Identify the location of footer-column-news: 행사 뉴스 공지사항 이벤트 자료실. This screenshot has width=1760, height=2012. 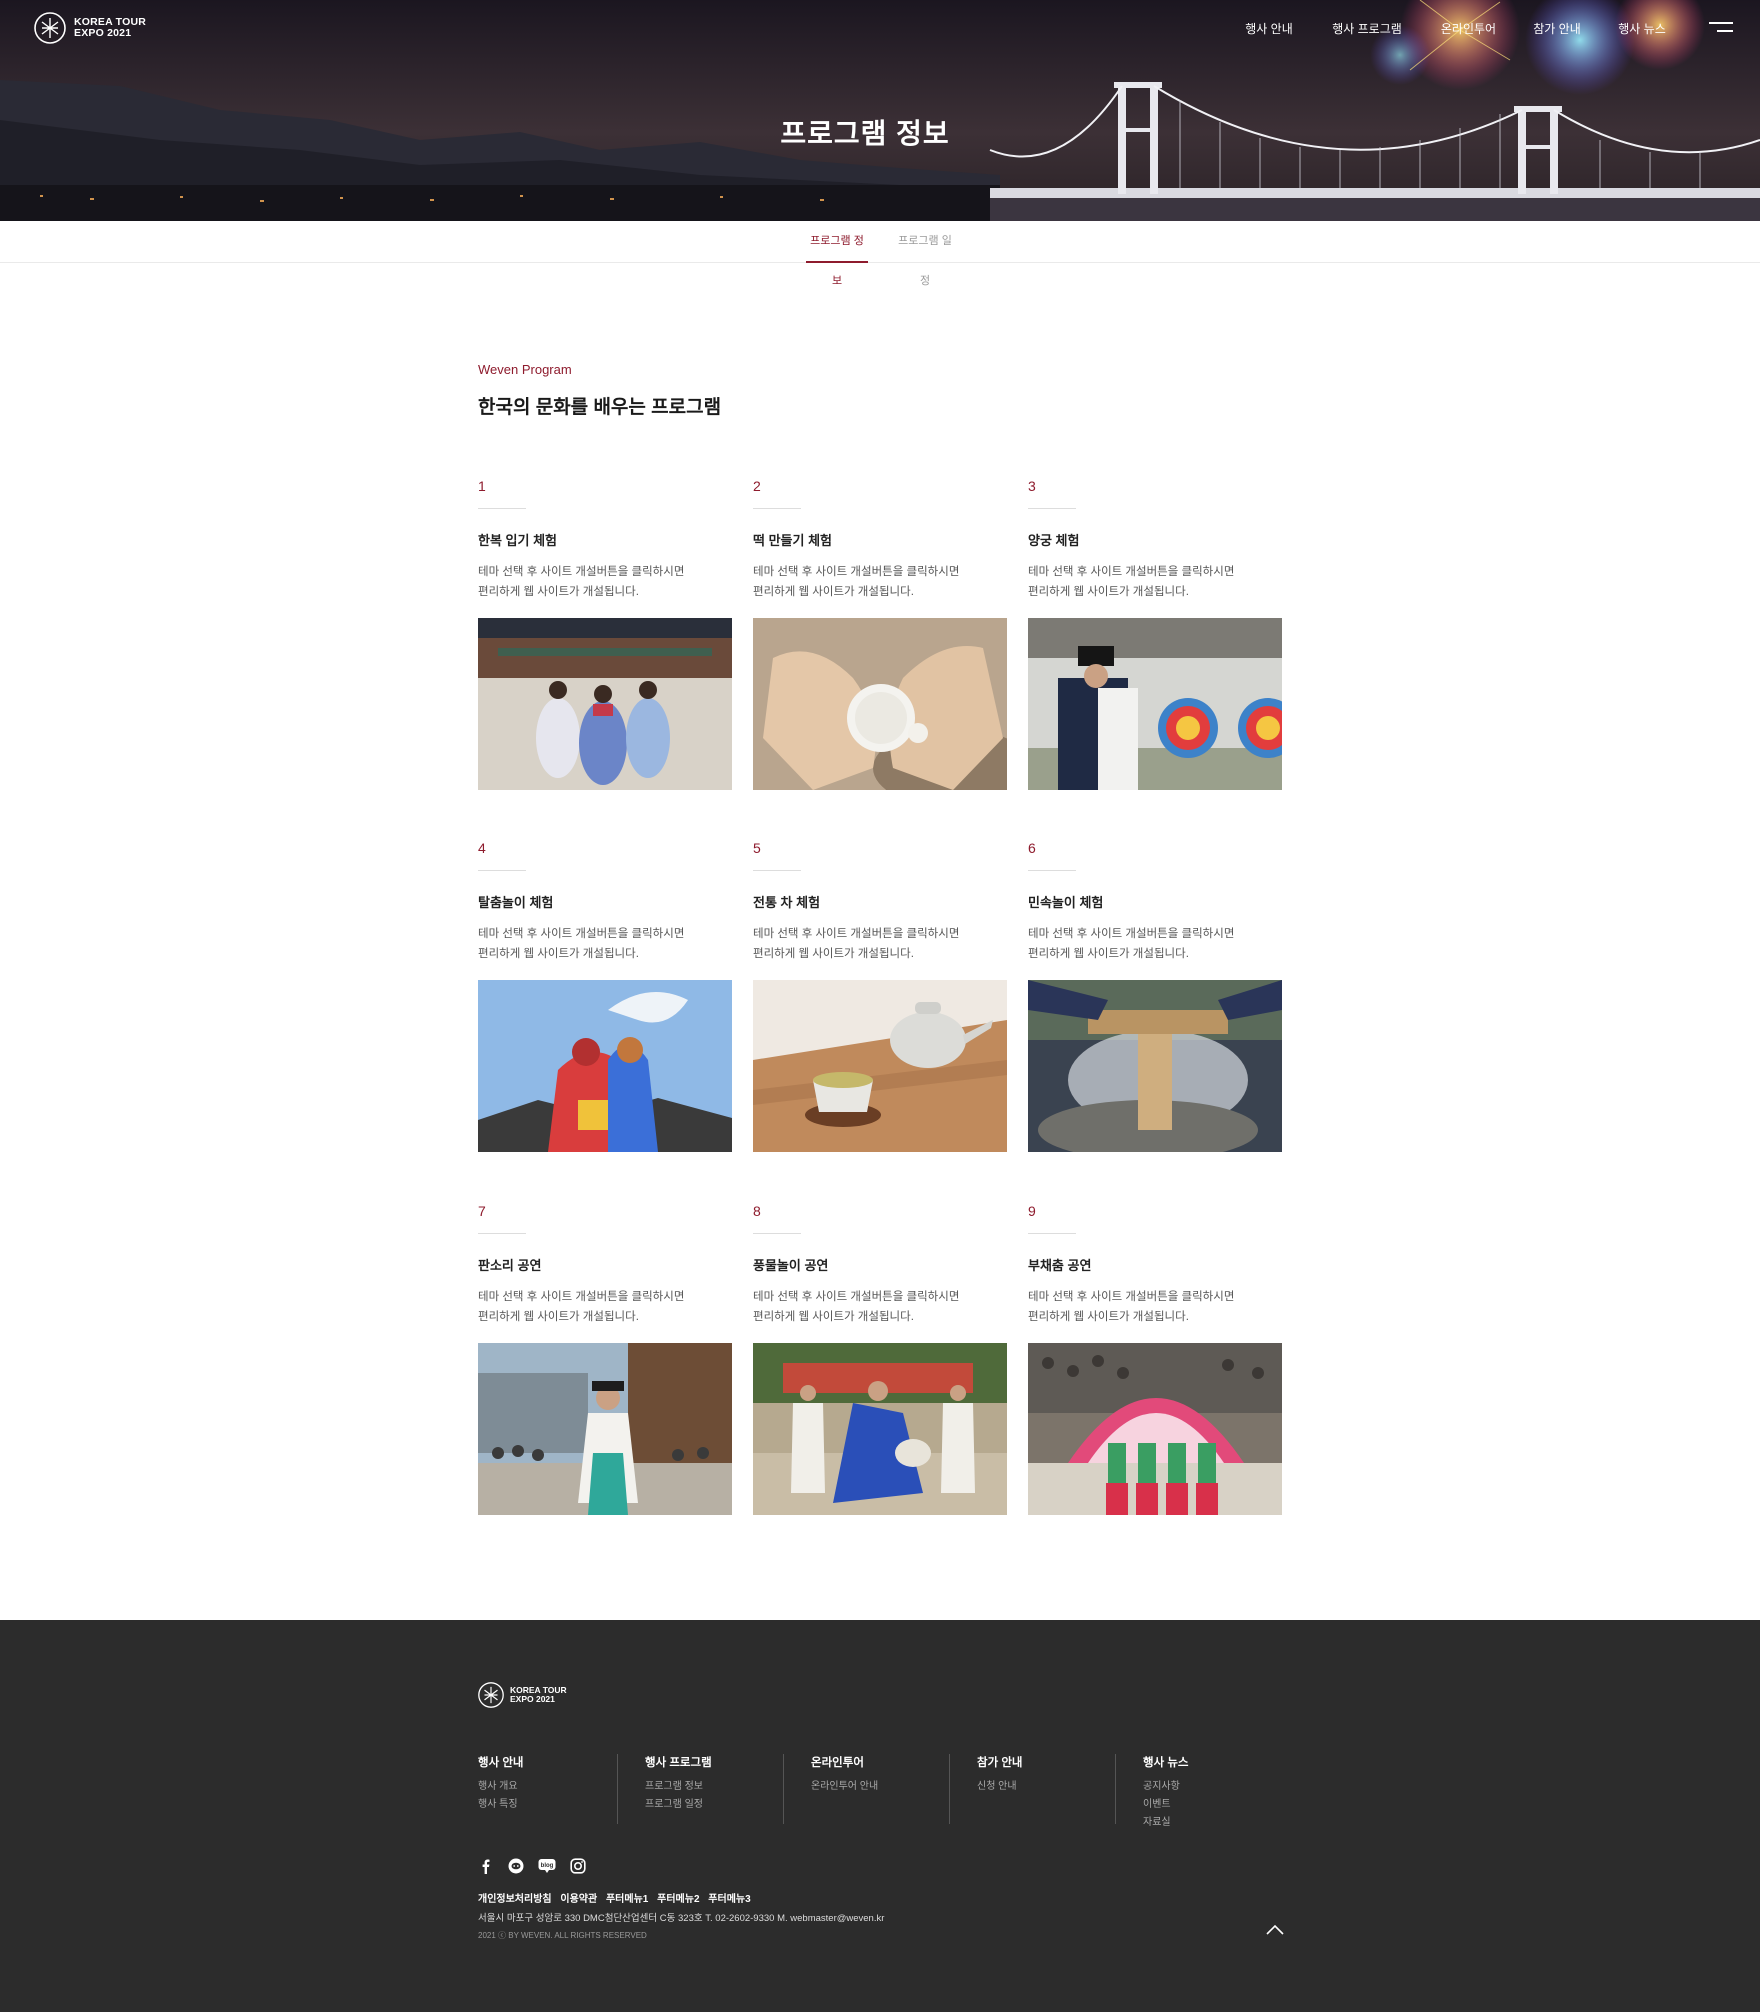
(1166, 1791).